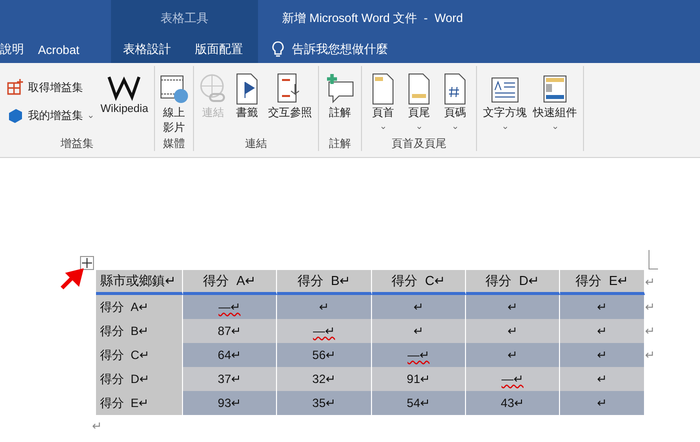 Image resolution: width=700 pixels, height=442 pixels. What do you see at coordinates (219, 49) in the screenshot?
I see `ribbon-tab: 版面配置` at bounding box center [219, 49].